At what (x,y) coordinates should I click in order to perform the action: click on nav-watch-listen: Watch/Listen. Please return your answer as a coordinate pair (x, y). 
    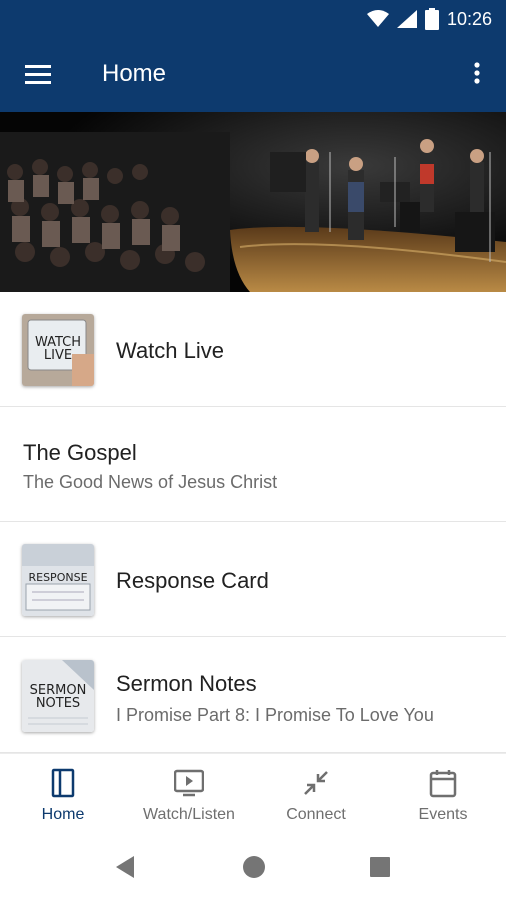
    Looking at the image, I should click on (189, 794).